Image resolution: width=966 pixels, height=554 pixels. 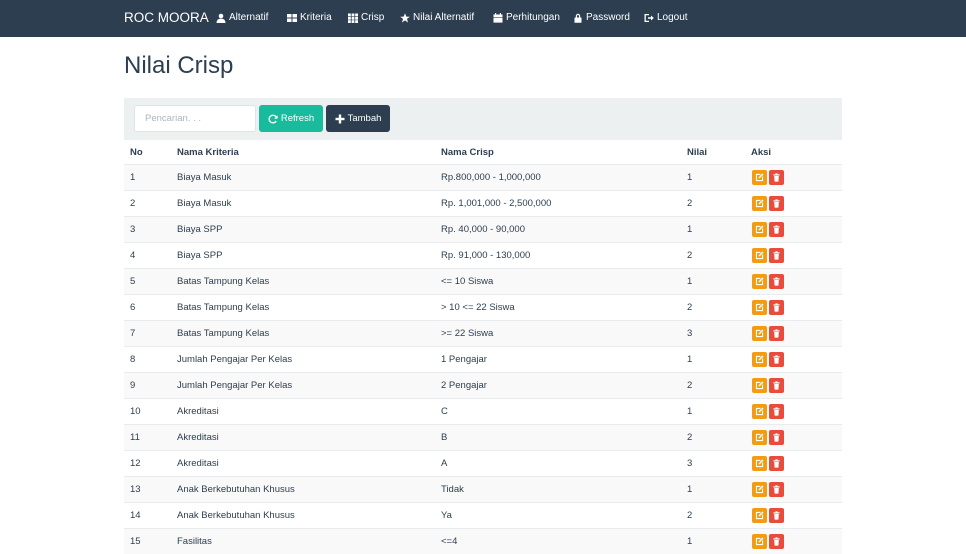 I want to click on nav-item-perhitungan: Perhitungan, so click(x=526, y=17).